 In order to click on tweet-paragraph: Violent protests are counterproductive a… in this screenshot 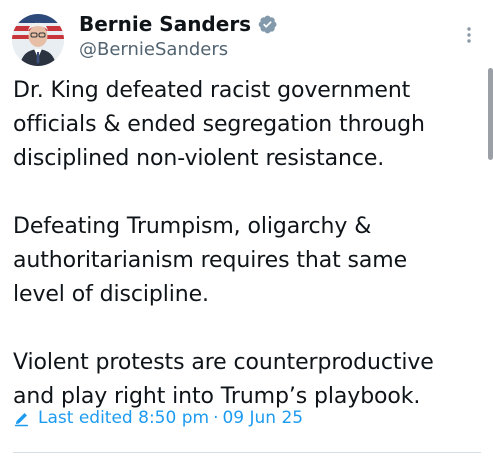, I will do `click(223, 379)`.